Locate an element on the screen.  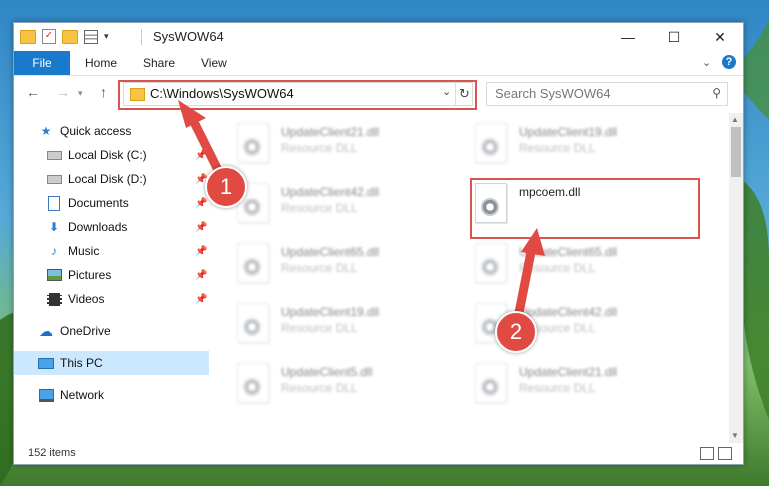
cloud-icon: ☁ is located at coordinates (46, 330).